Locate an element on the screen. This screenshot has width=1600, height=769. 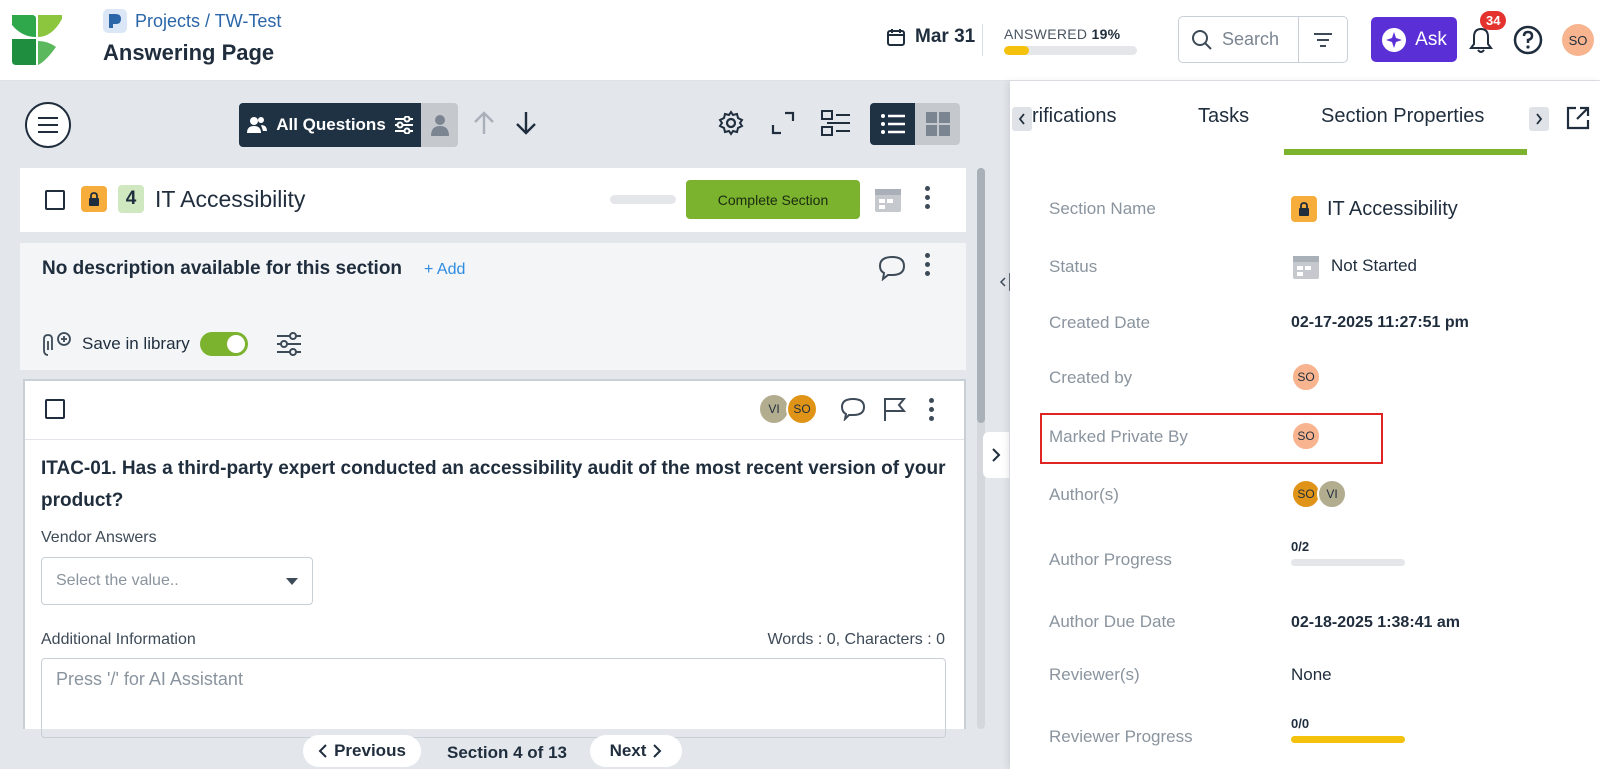
tab-section-properties: Section Properties is located at coordinates (1402, 116).